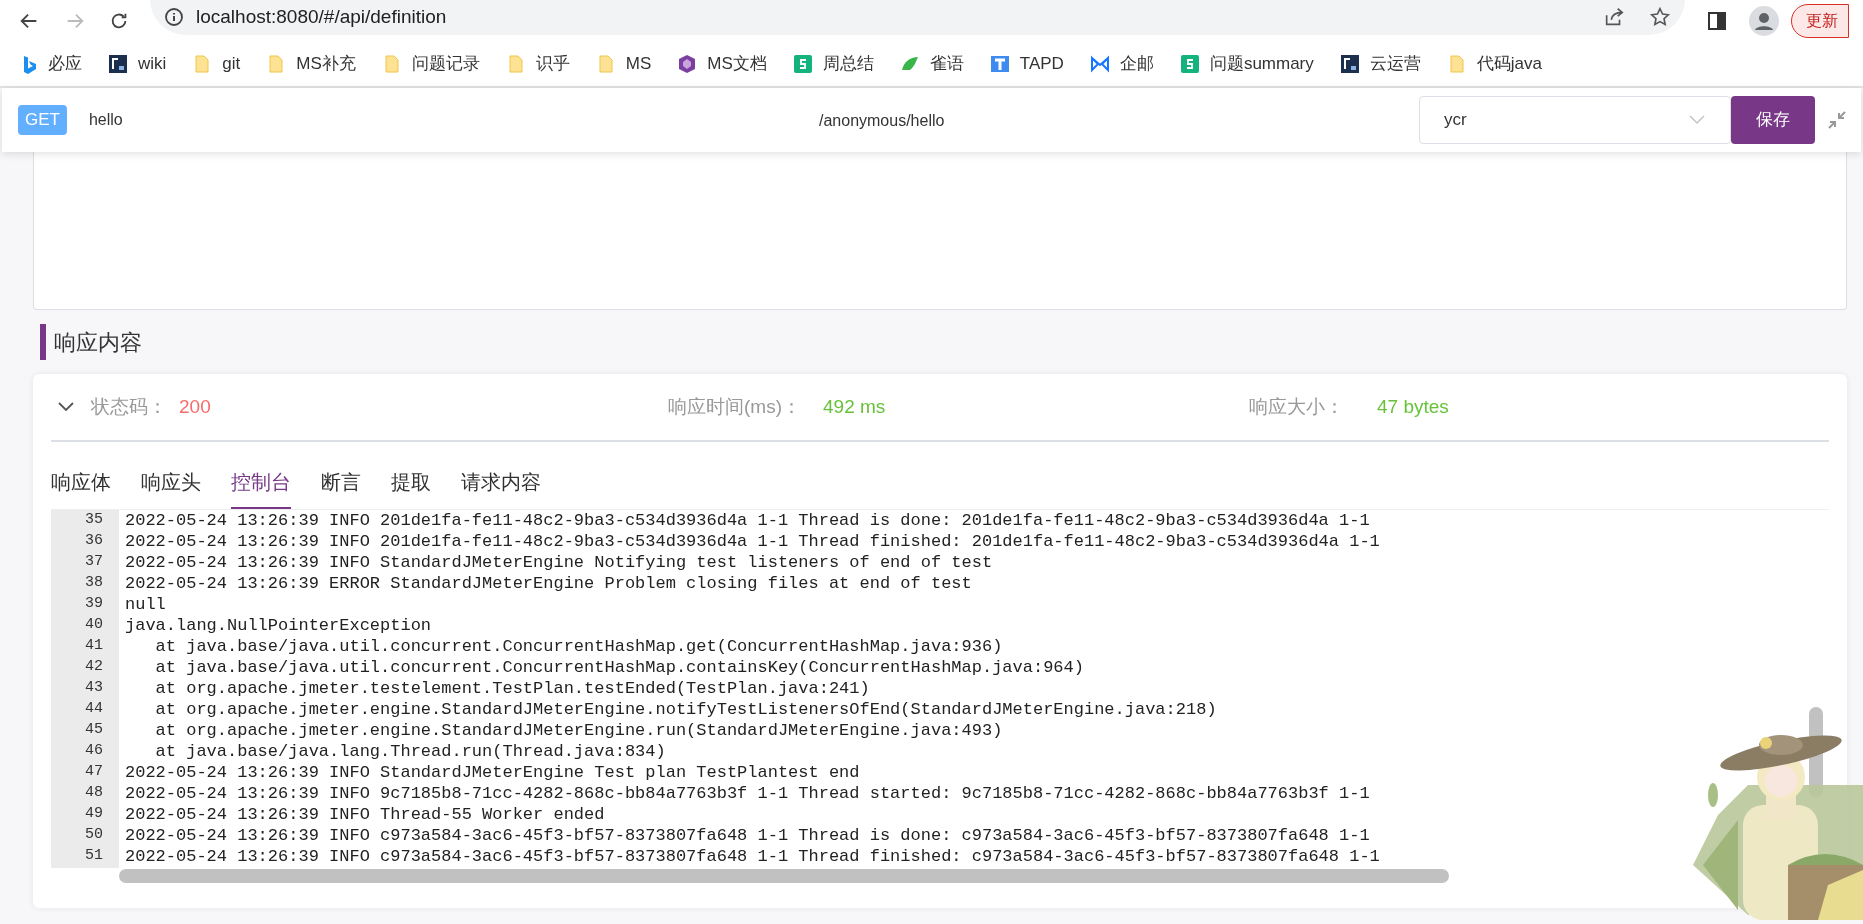 The image size is (1863, 924). What do you see at coordinates (747, 521) in the screenshot?
I see `log-line: 2022-05-24 13:26:39 INFO 201de1fa-fe11-48c2-9ba3-c534d3936d4a 1-1 Thread is done: 201de1fa-fe11-48c2-9ba3-c534d3936d4a 1-1` at bounding box center [747, 521].